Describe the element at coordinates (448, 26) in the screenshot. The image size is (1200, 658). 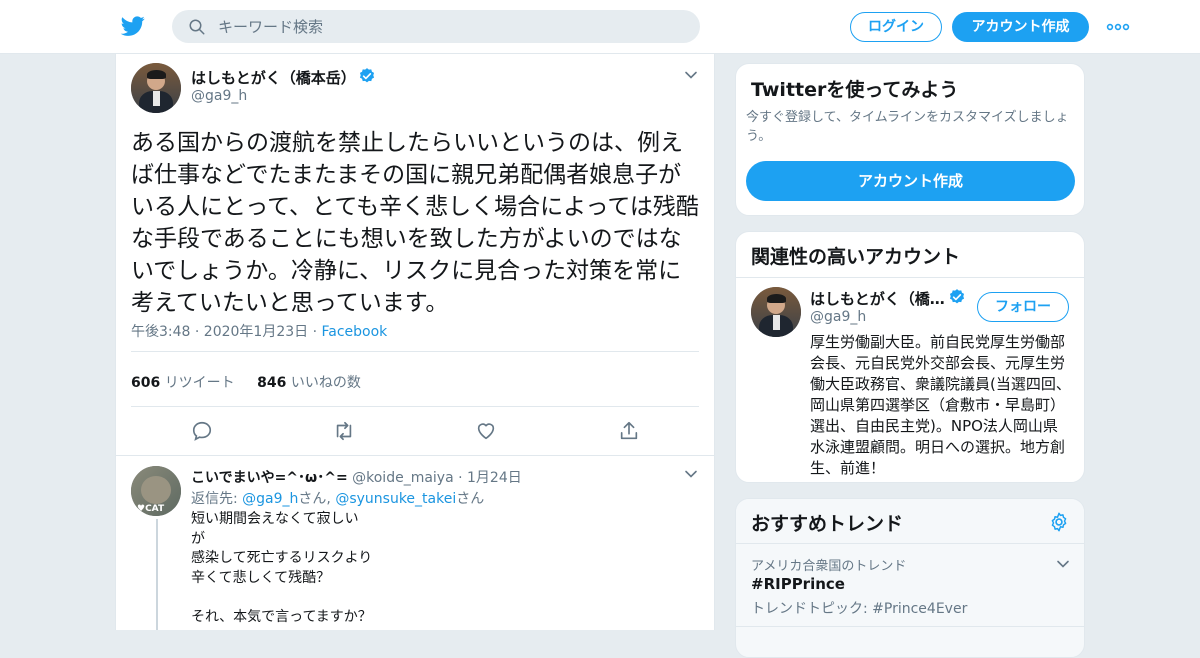
I see `search-input` at that location.